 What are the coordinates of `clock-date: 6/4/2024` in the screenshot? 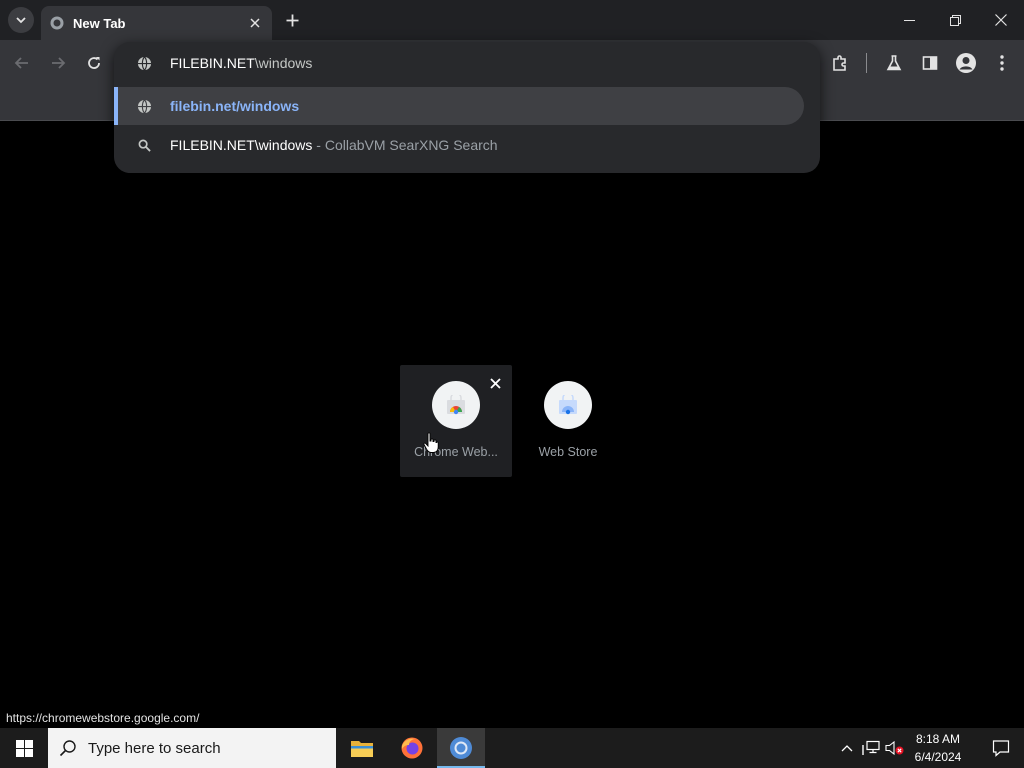 It's located at (938, 757).